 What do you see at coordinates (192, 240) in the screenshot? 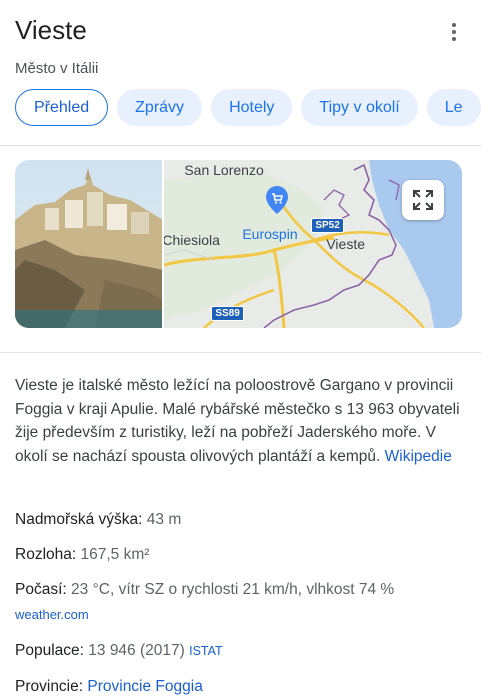
I see `map-label-chiesiola: Chiesiola` at bounding box center [192, 240].